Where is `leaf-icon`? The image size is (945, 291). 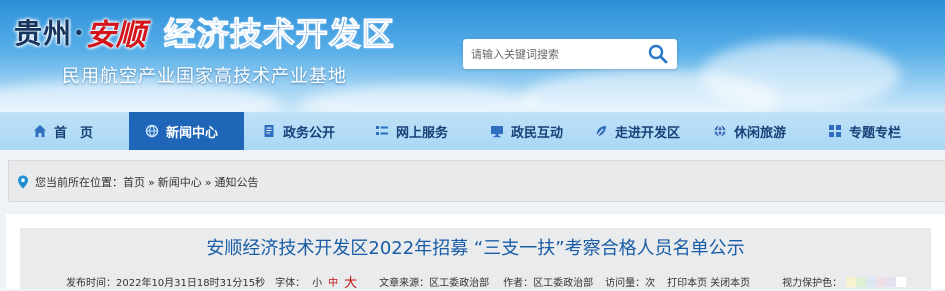 leaf-icon is located at coordinates (601, 131).